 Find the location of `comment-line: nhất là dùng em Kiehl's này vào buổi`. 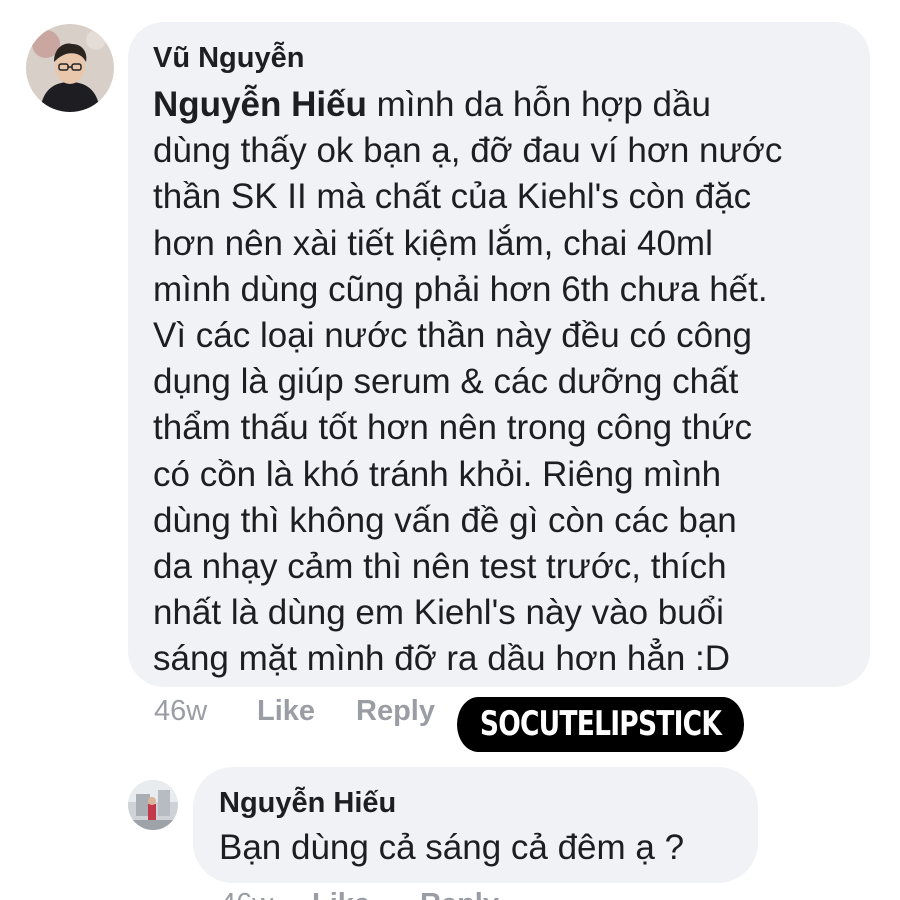

comment-line: nhất là dùng em Kiehl's này vào buổi is located at coordinates (438, 613).